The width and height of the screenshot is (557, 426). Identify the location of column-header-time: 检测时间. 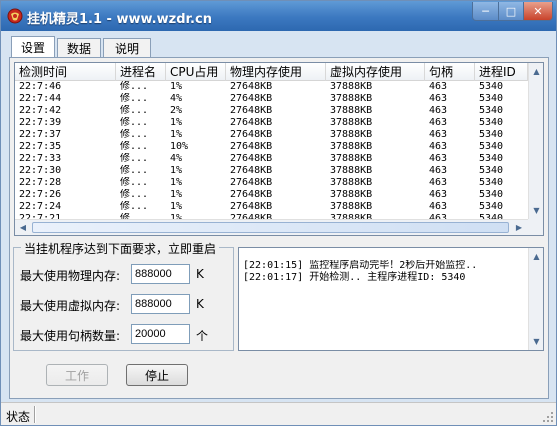
(65, 72).